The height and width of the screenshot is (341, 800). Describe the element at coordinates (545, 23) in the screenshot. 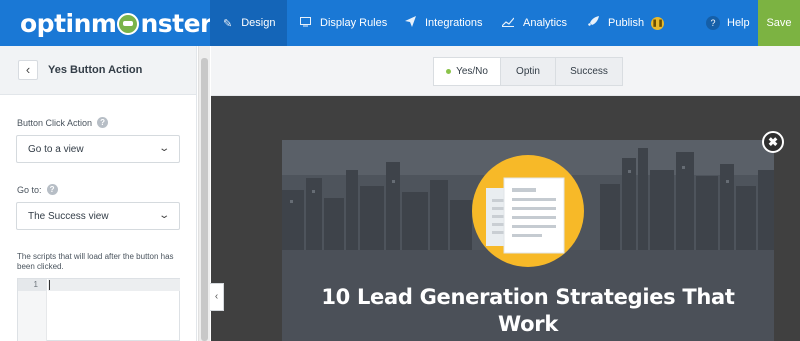

I see `nav-analytics-label: Analytics` at that location.